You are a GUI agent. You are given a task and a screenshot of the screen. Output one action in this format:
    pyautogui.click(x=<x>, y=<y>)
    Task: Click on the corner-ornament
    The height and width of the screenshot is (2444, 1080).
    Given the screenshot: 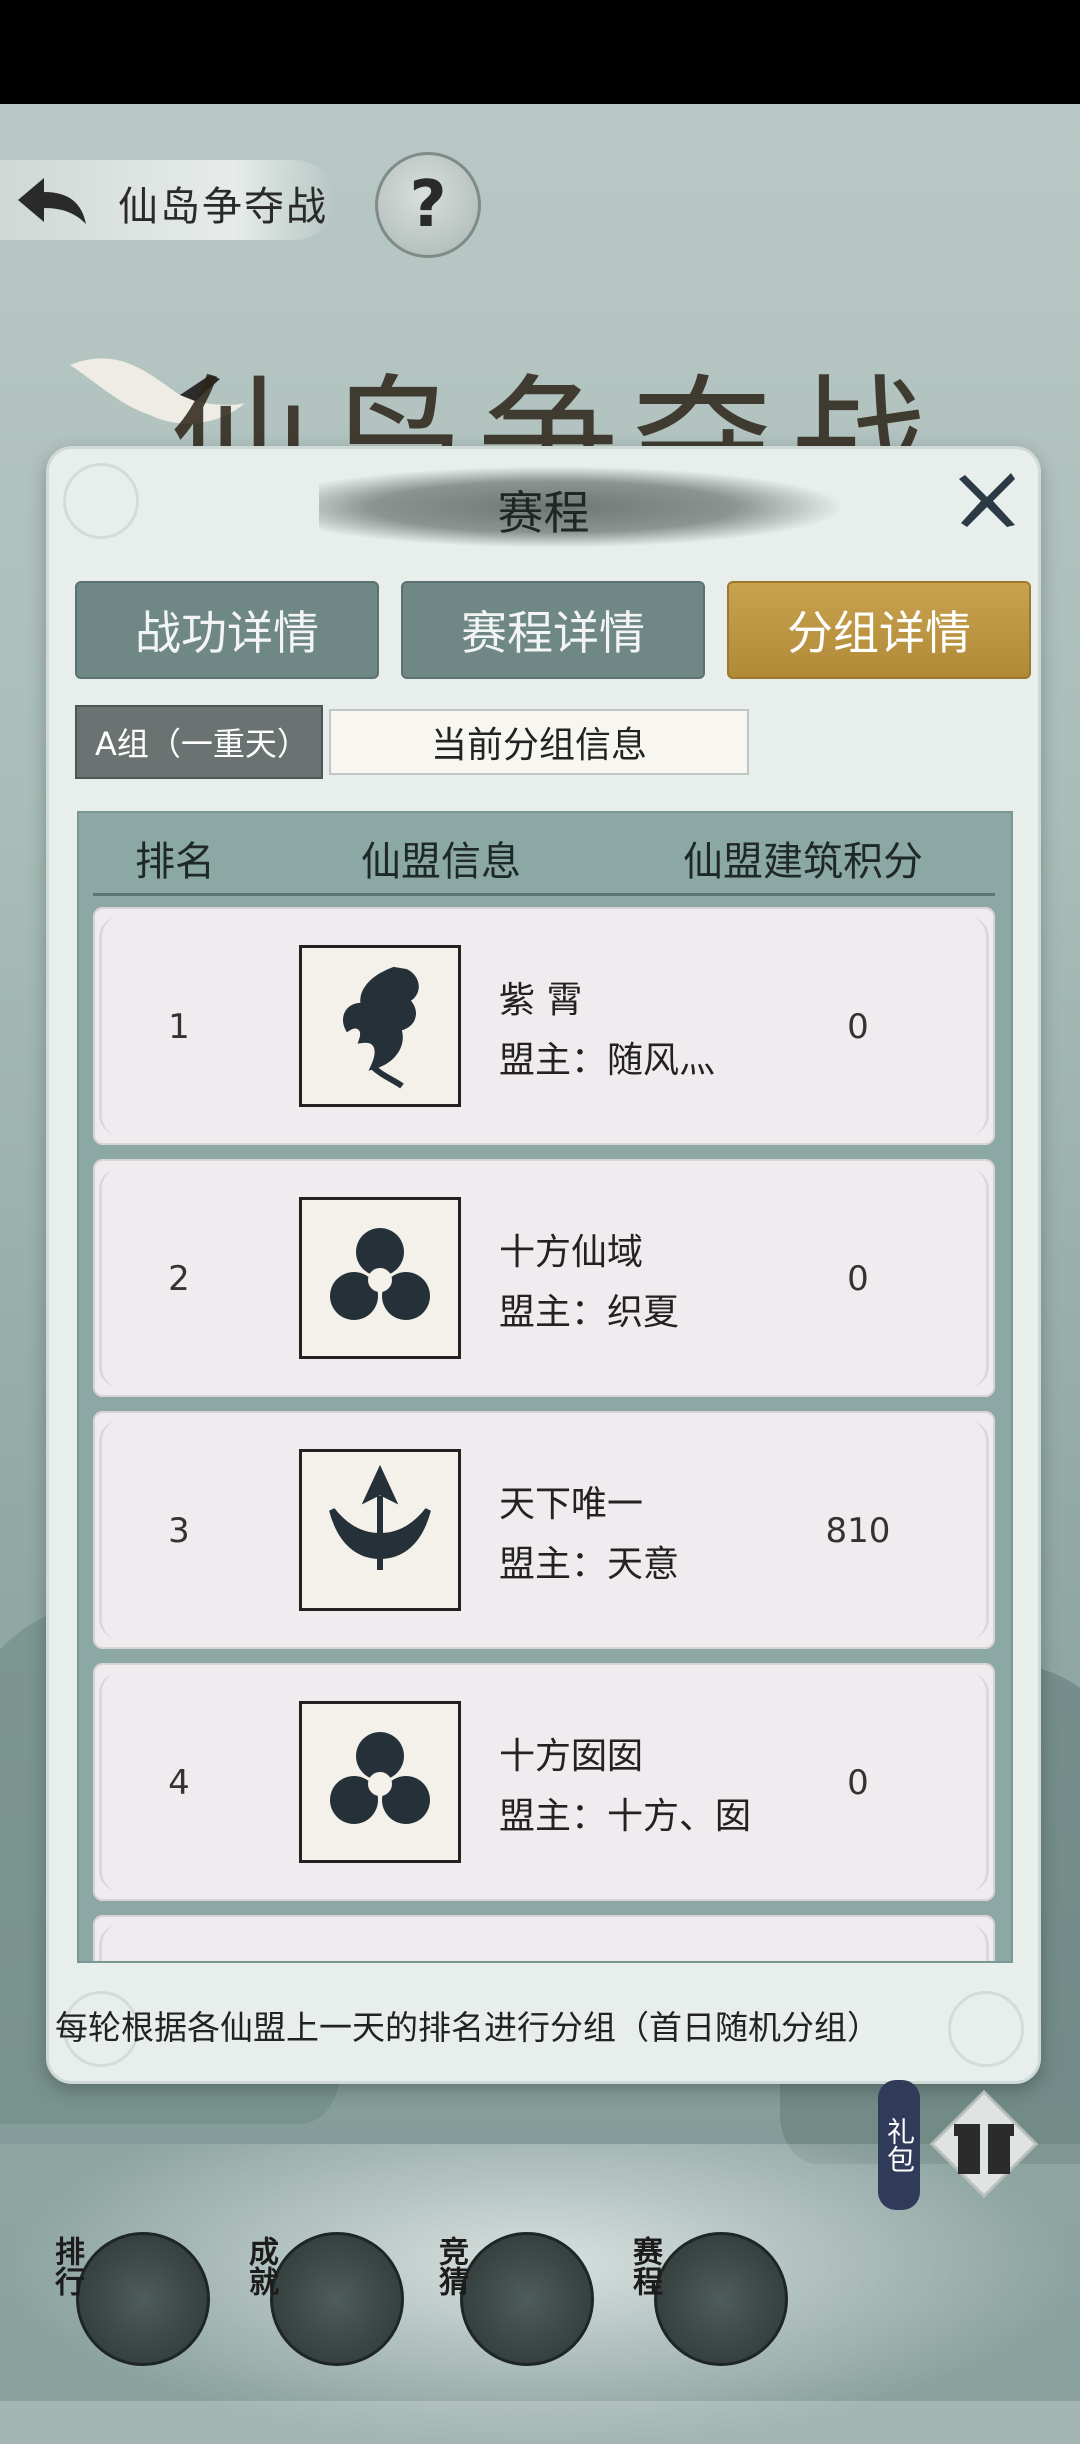 What is the action you would take?
    pyautogui.click(x=986, y=2029)
    